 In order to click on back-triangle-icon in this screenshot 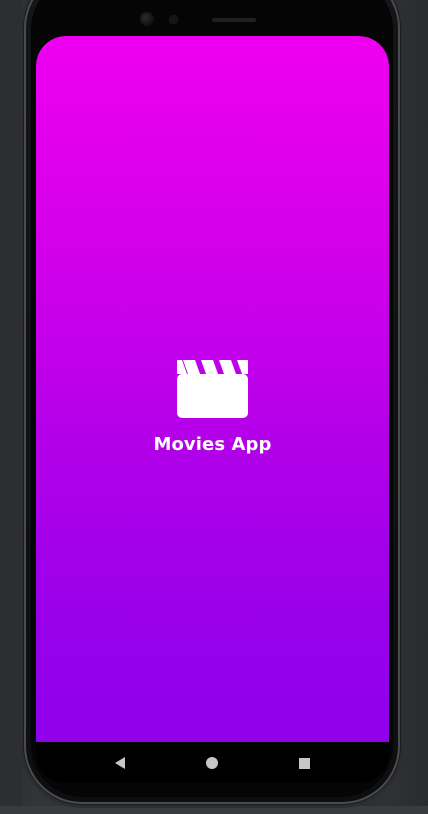, I will do `click(120, 763)`.